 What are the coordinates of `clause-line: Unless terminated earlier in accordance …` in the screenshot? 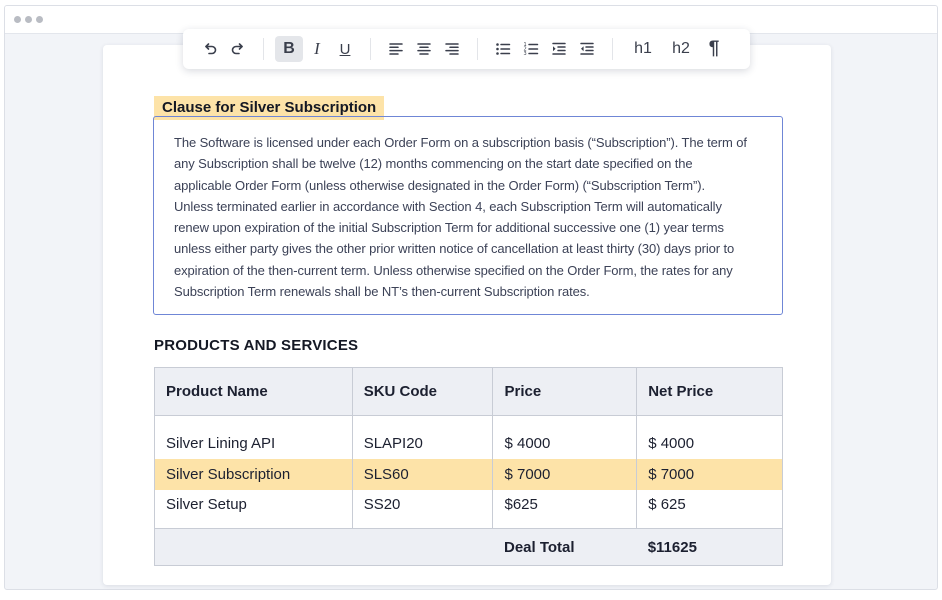 It's located at (448, 206).